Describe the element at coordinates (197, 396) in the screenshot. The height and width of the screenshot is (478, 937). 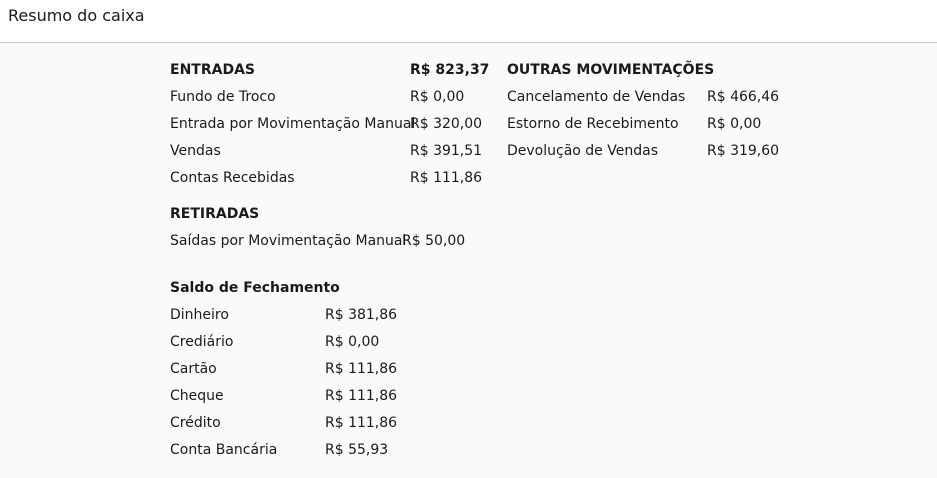
I see `saldo-item-label: Cheque` at that location.